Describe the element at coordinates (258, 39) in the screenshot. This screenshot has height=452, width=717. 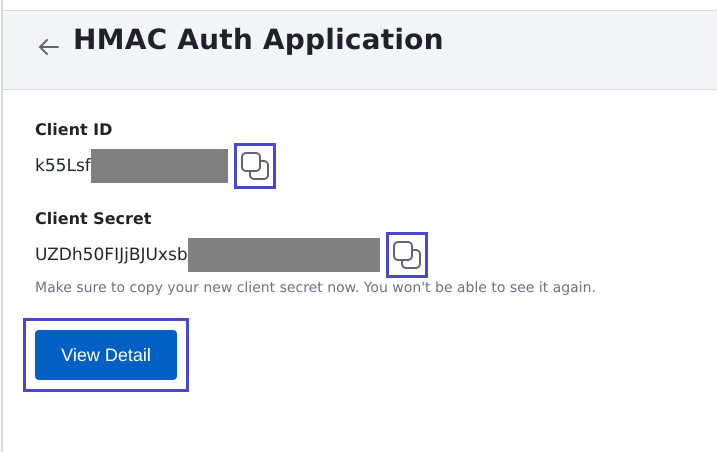
I see `page-title: HMAC Auth Application` at that location.